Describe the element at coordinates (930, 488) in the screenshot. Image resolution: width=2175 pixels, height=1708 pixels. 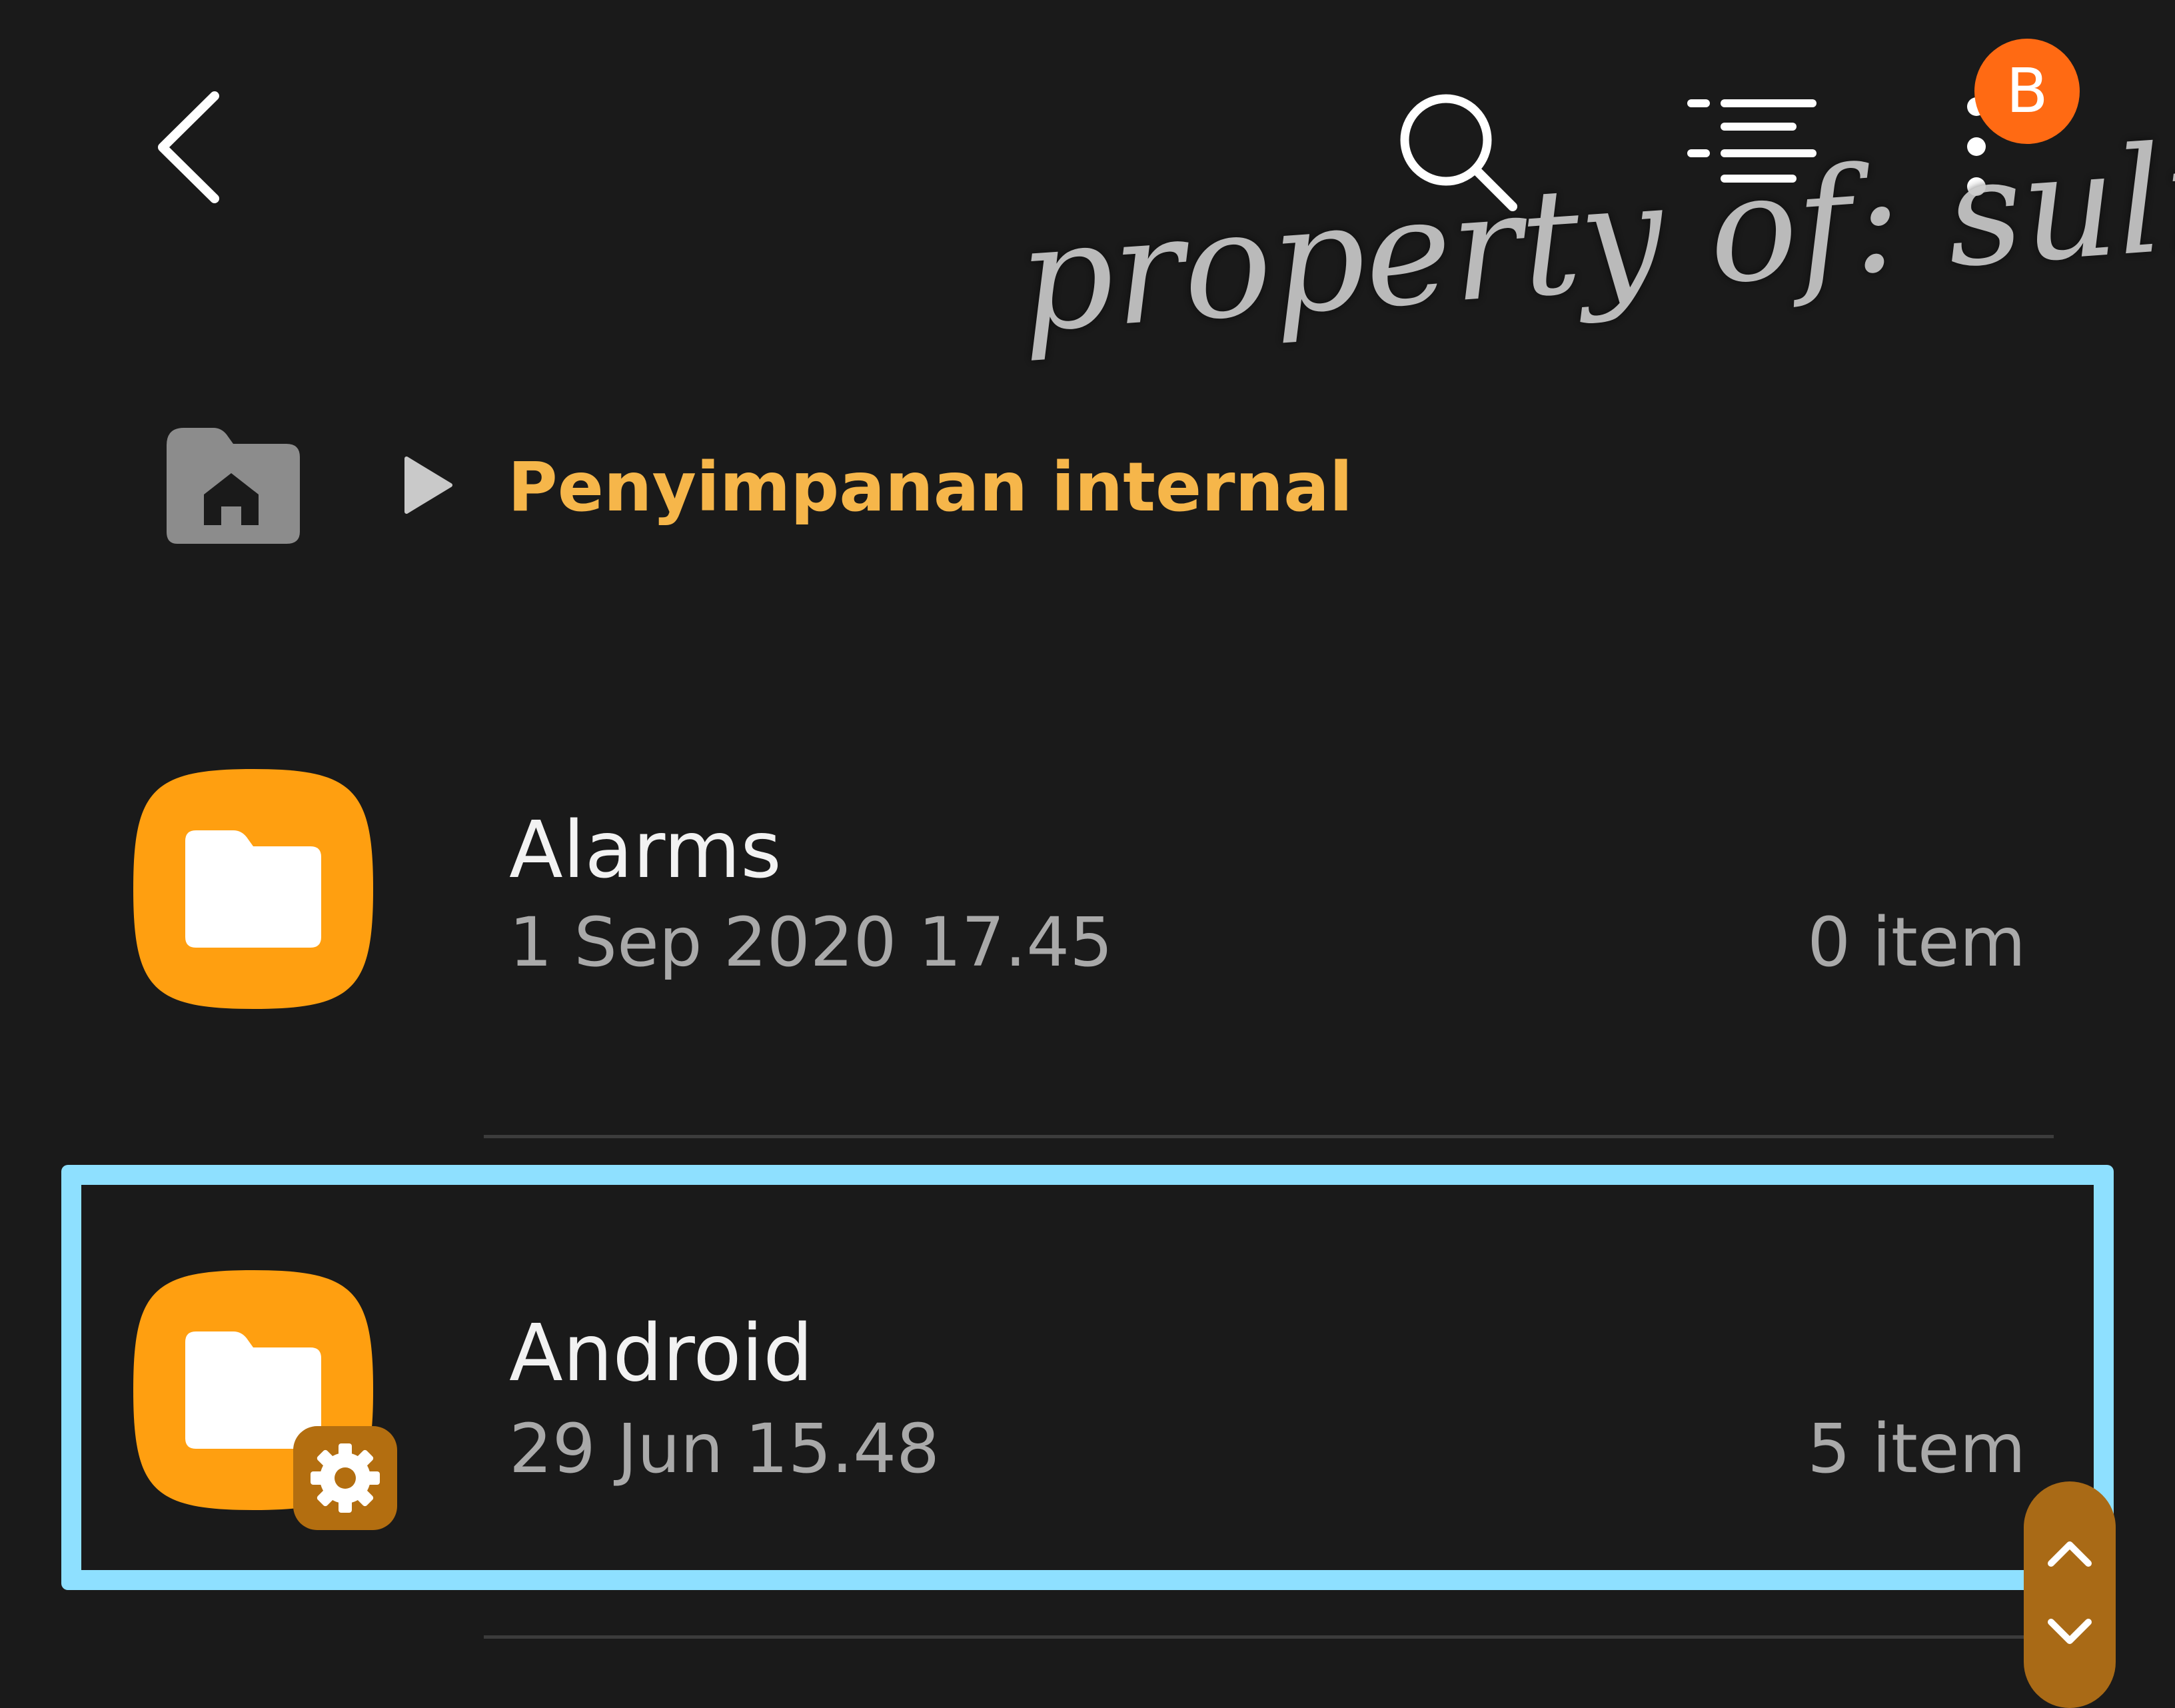
I see `breadcrumb-current: Penyimpanan internal` at that location.